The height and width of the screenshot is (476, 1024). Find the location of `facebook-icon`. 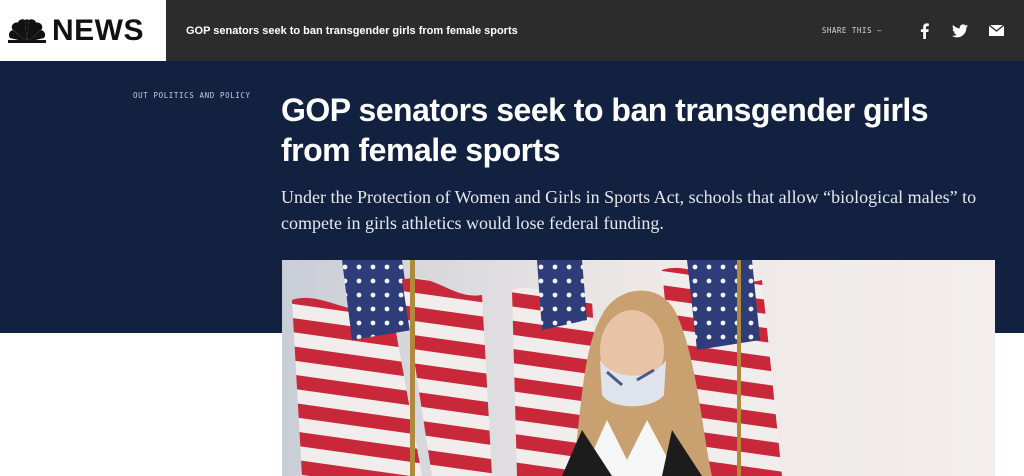

facebook-icon is located at coordinates (924, 30).